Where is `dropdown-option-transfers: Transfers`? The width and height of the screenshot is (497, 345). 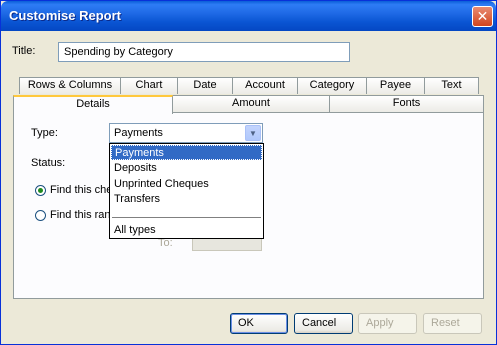
dropdown-option-transfers: Transfers is located at coordinates (186, 199).